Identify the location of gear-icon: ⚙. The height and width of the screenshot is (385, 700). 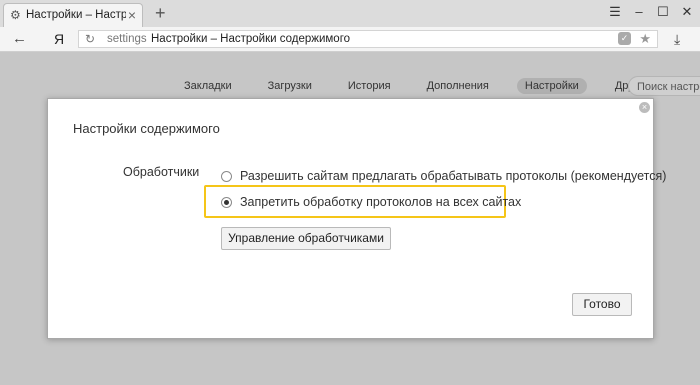
(15, 15).